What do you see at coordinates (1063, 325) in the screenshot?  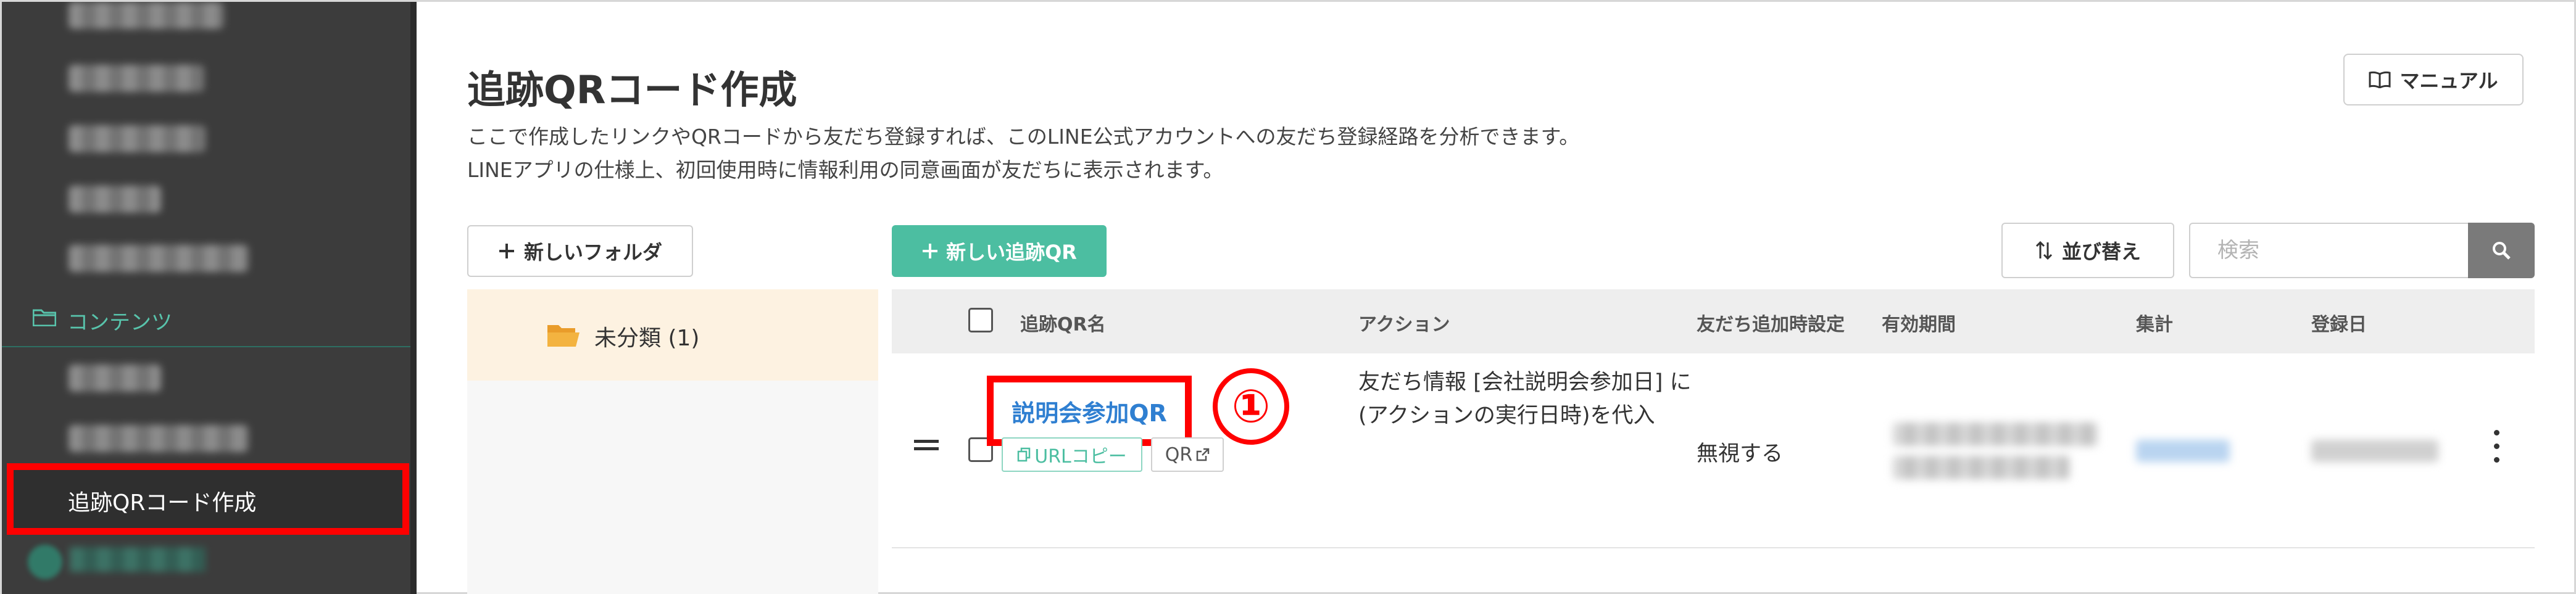 I see `column-header-name: 追跡QR名` at bounding box center [1063, 325].